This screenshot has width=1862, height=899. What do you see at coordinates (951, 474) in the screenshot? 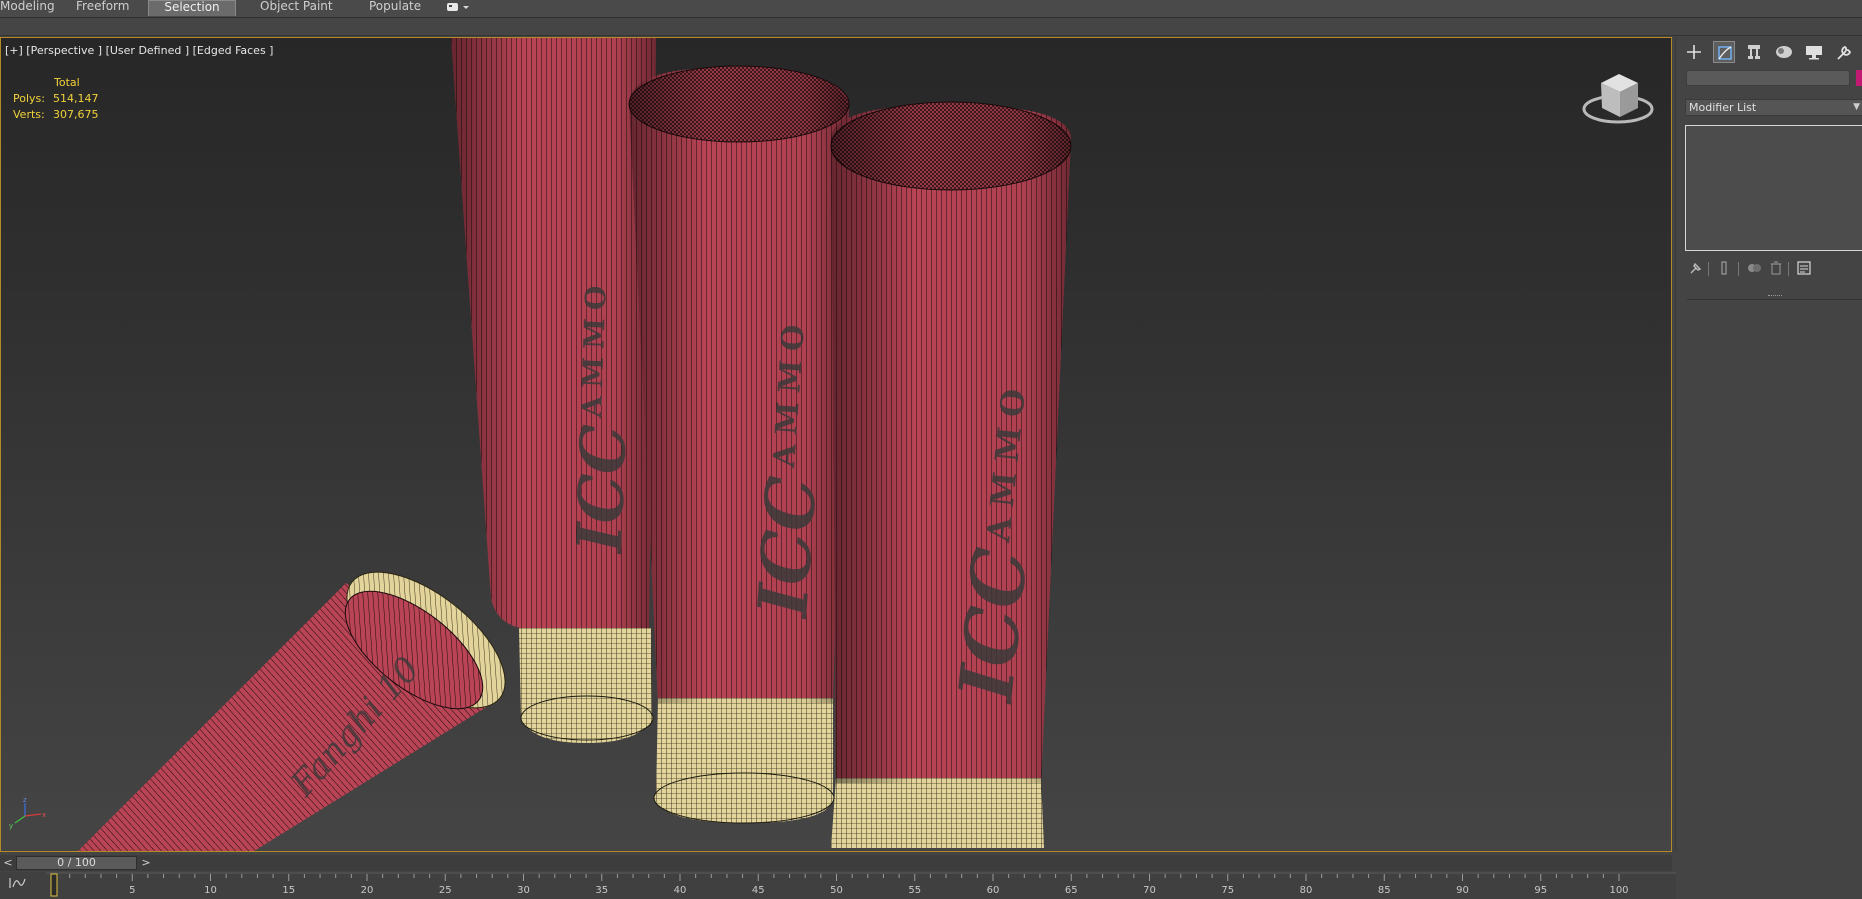
I see `shotgun-shell-front: ICC AMMO` at bounding box center [951, 474].